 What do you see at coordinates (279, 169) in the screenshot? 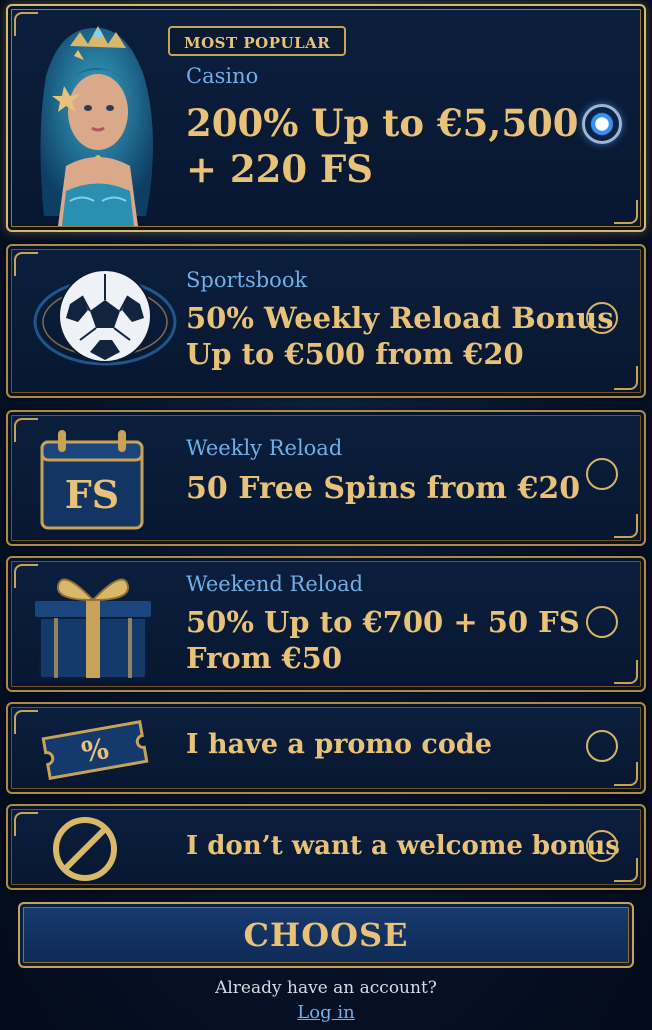
I see `casino-offer-line-2: + 220 FS` at bounding box center [279, 169].